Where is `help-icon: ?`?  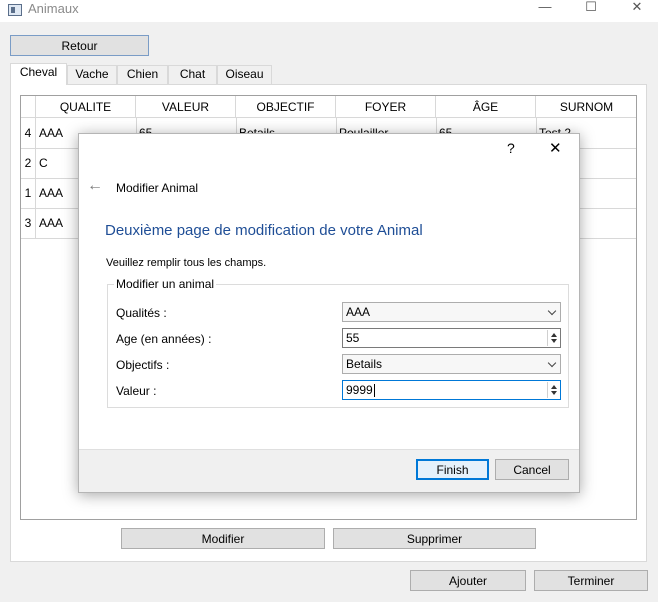
help-icon: ? is located at coordinates (511, 148).